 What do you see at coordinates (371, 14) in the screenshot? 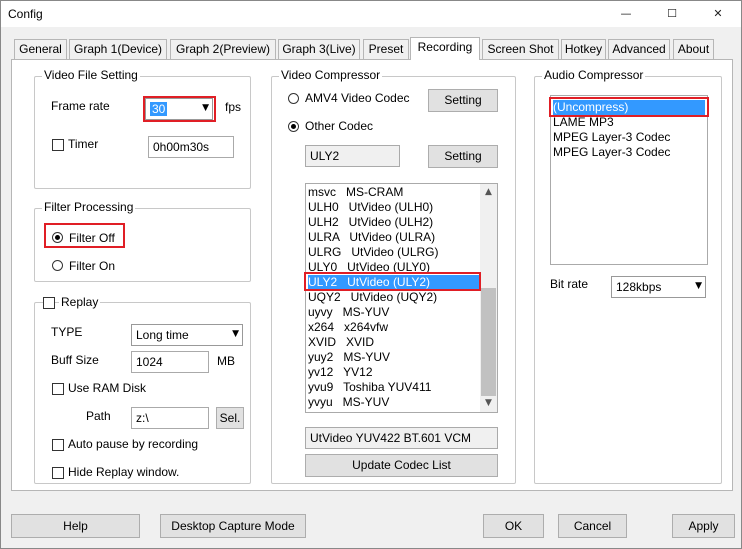
I see `title-bar: Config — ☐ ✕` at bounding box center [371, 14].